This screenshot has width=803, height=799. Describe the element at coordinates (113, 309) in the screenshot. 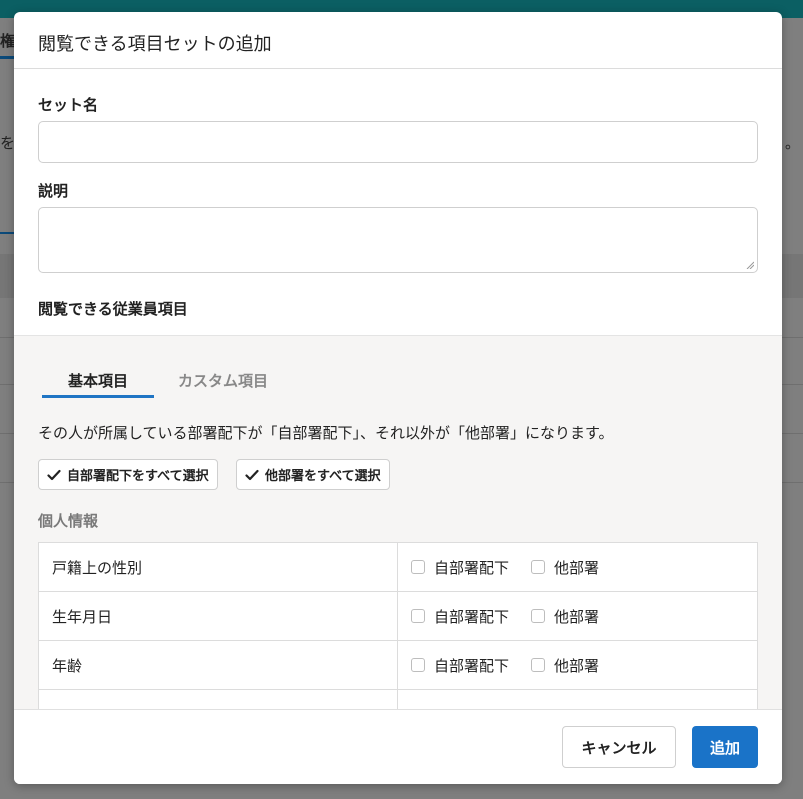

I see `employee-items-label: 閲覧できる従業員項目` at that location.